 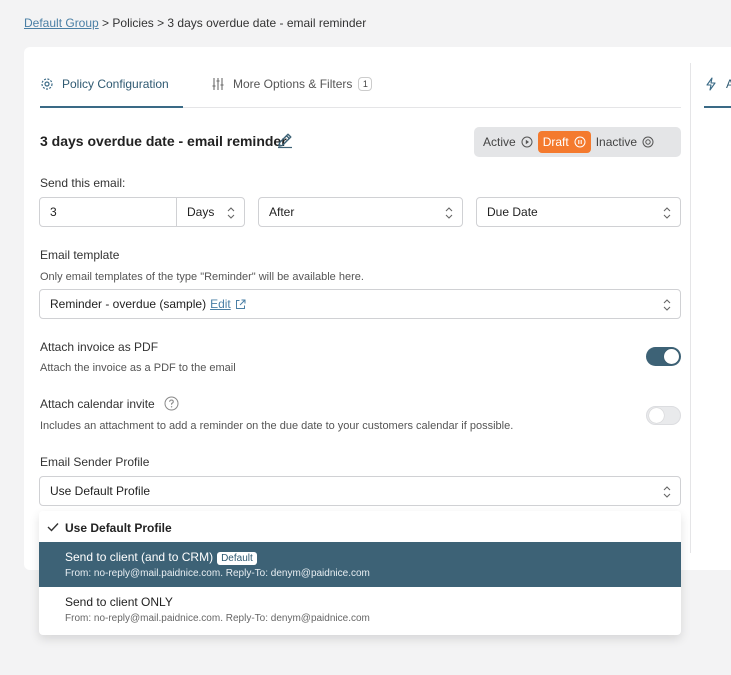 I want to click on default-badge: Default, so click(x=237, y=558).